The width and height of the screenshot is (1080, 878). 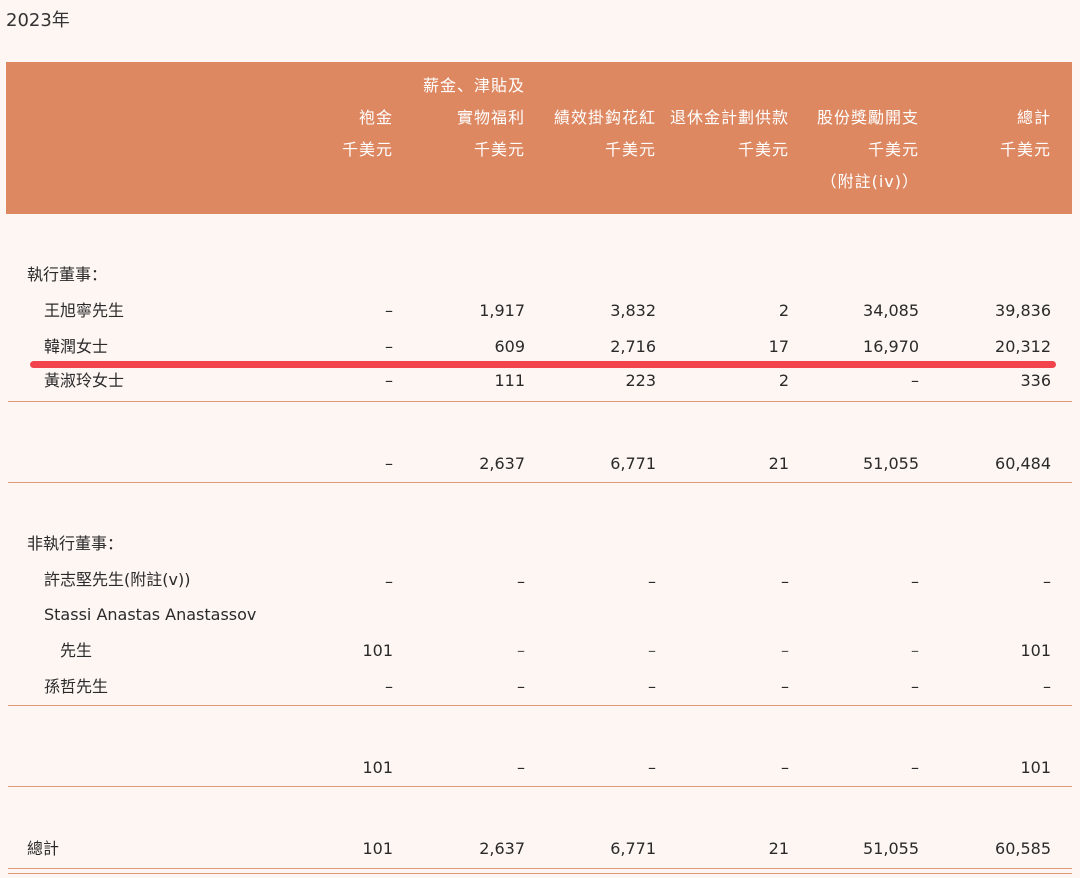 I want to click on header-col-fees: 袍金 千美元, so click(x=367, y=133).